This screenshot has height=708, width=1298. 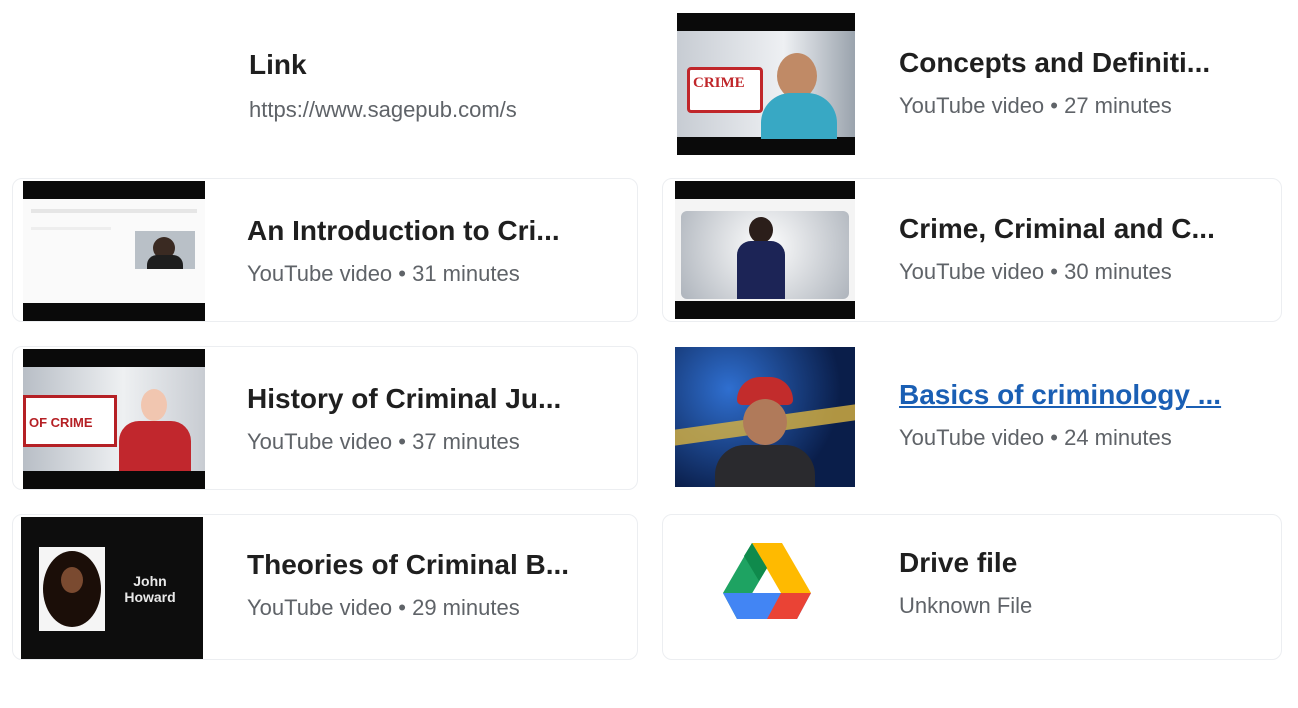 I want to click on video-thumbnail: OF CRIME, so click(x=114, y=419).